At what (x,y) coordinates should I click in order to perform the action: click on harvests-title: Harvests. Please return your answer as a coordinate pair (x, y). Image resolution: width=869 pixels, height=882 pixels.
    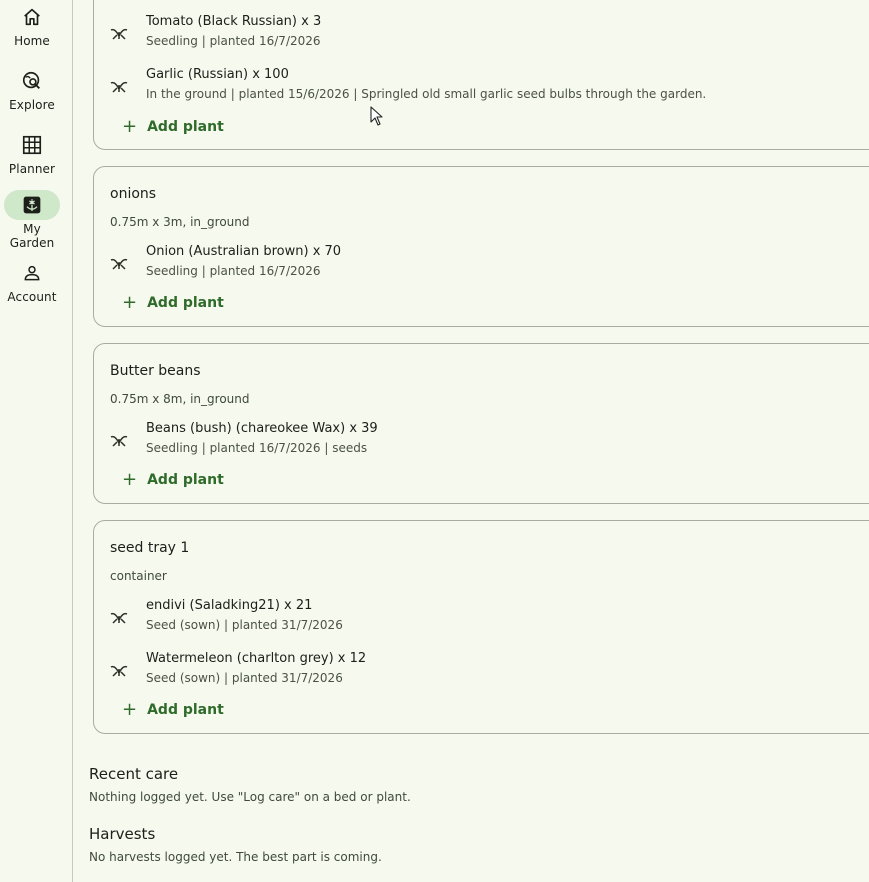
    Looking at the image, I should click on (122, 834).